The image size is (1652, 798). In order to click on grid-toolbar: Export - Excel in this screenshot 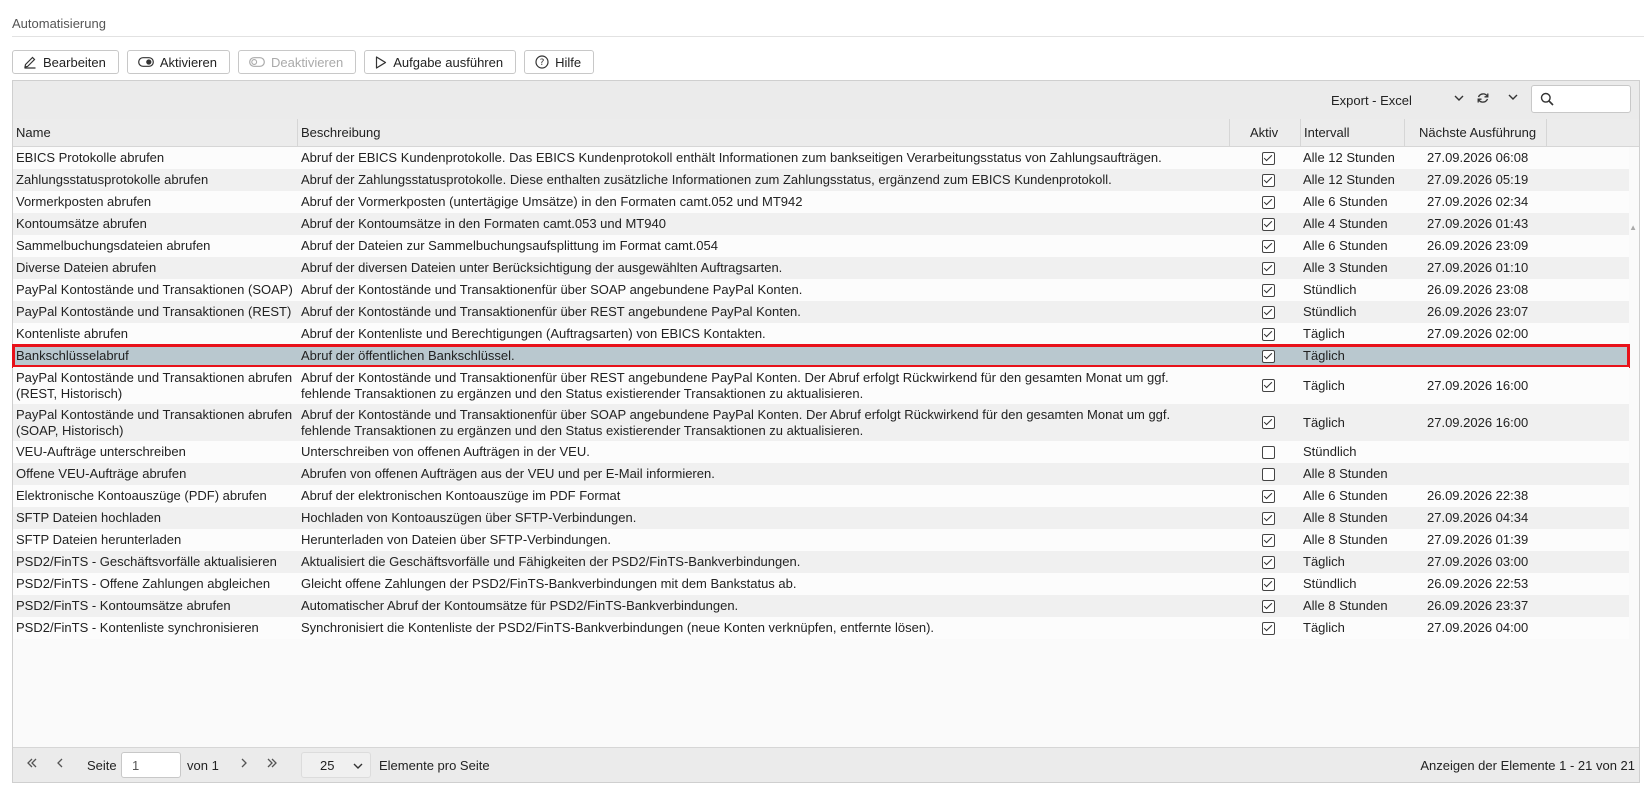, I will do `click(826, 100)`.